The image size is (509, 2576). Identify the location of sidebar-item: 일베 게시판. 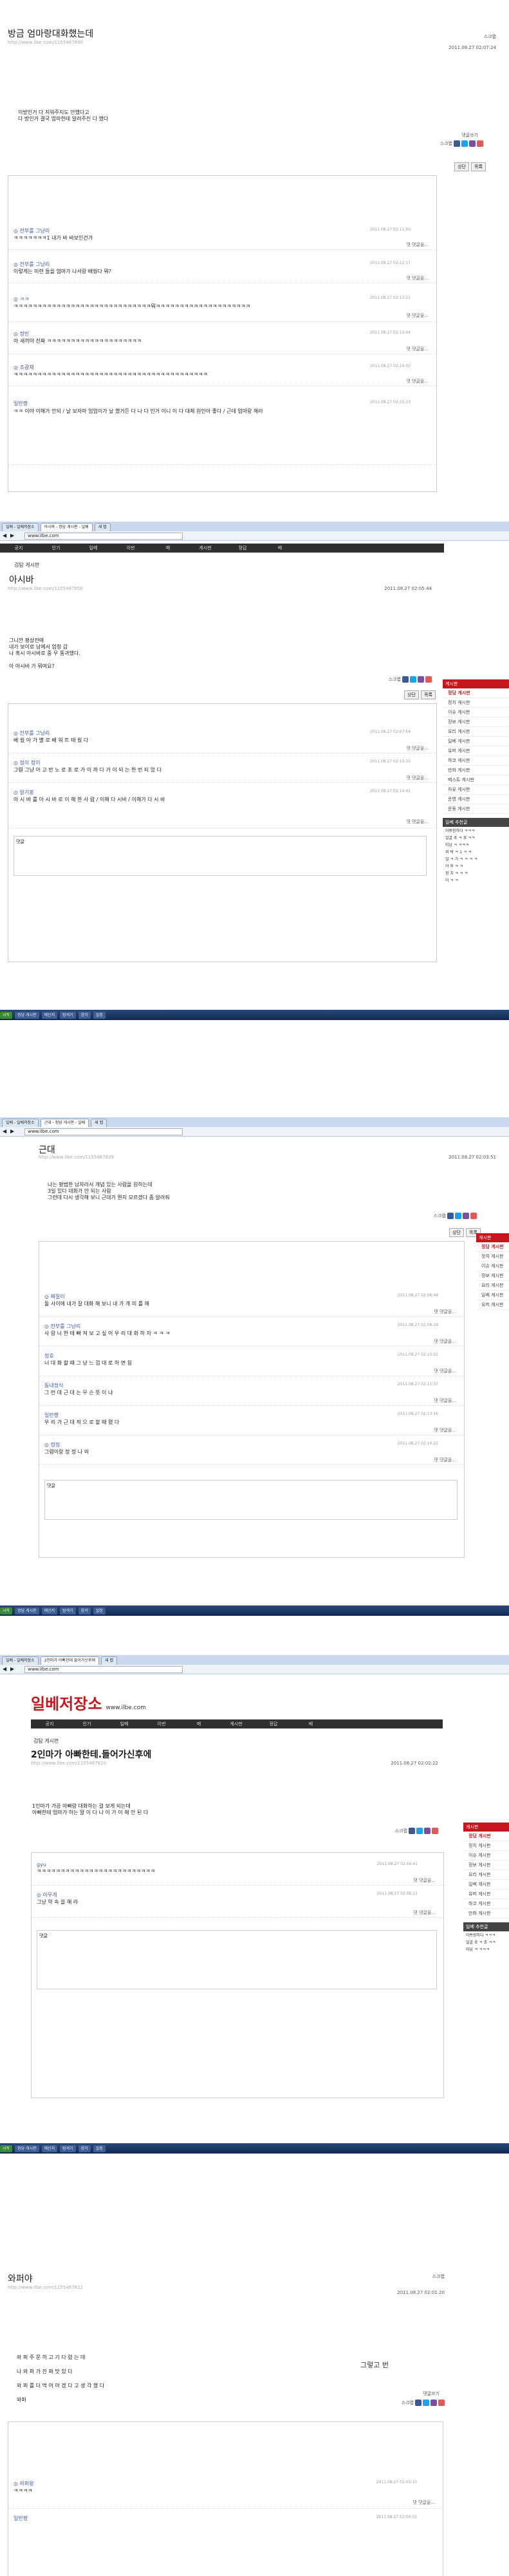
(476, 742).